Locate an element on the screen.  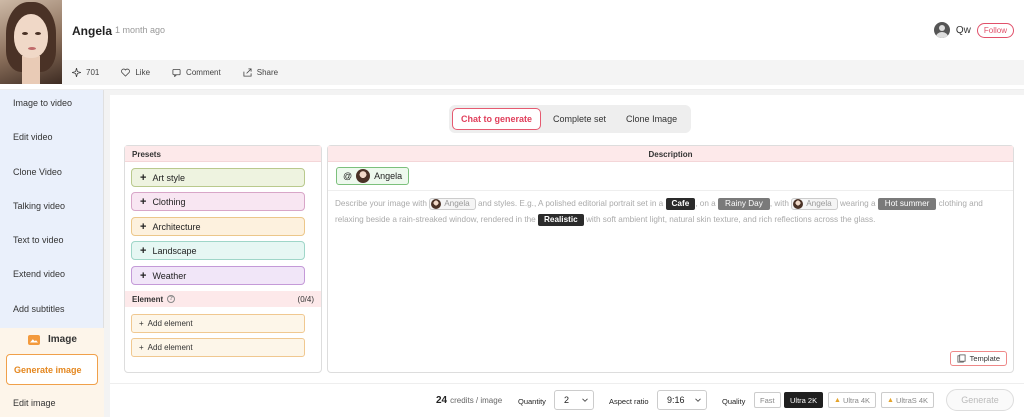
like-button: Like is located at coordinates (135, 72).